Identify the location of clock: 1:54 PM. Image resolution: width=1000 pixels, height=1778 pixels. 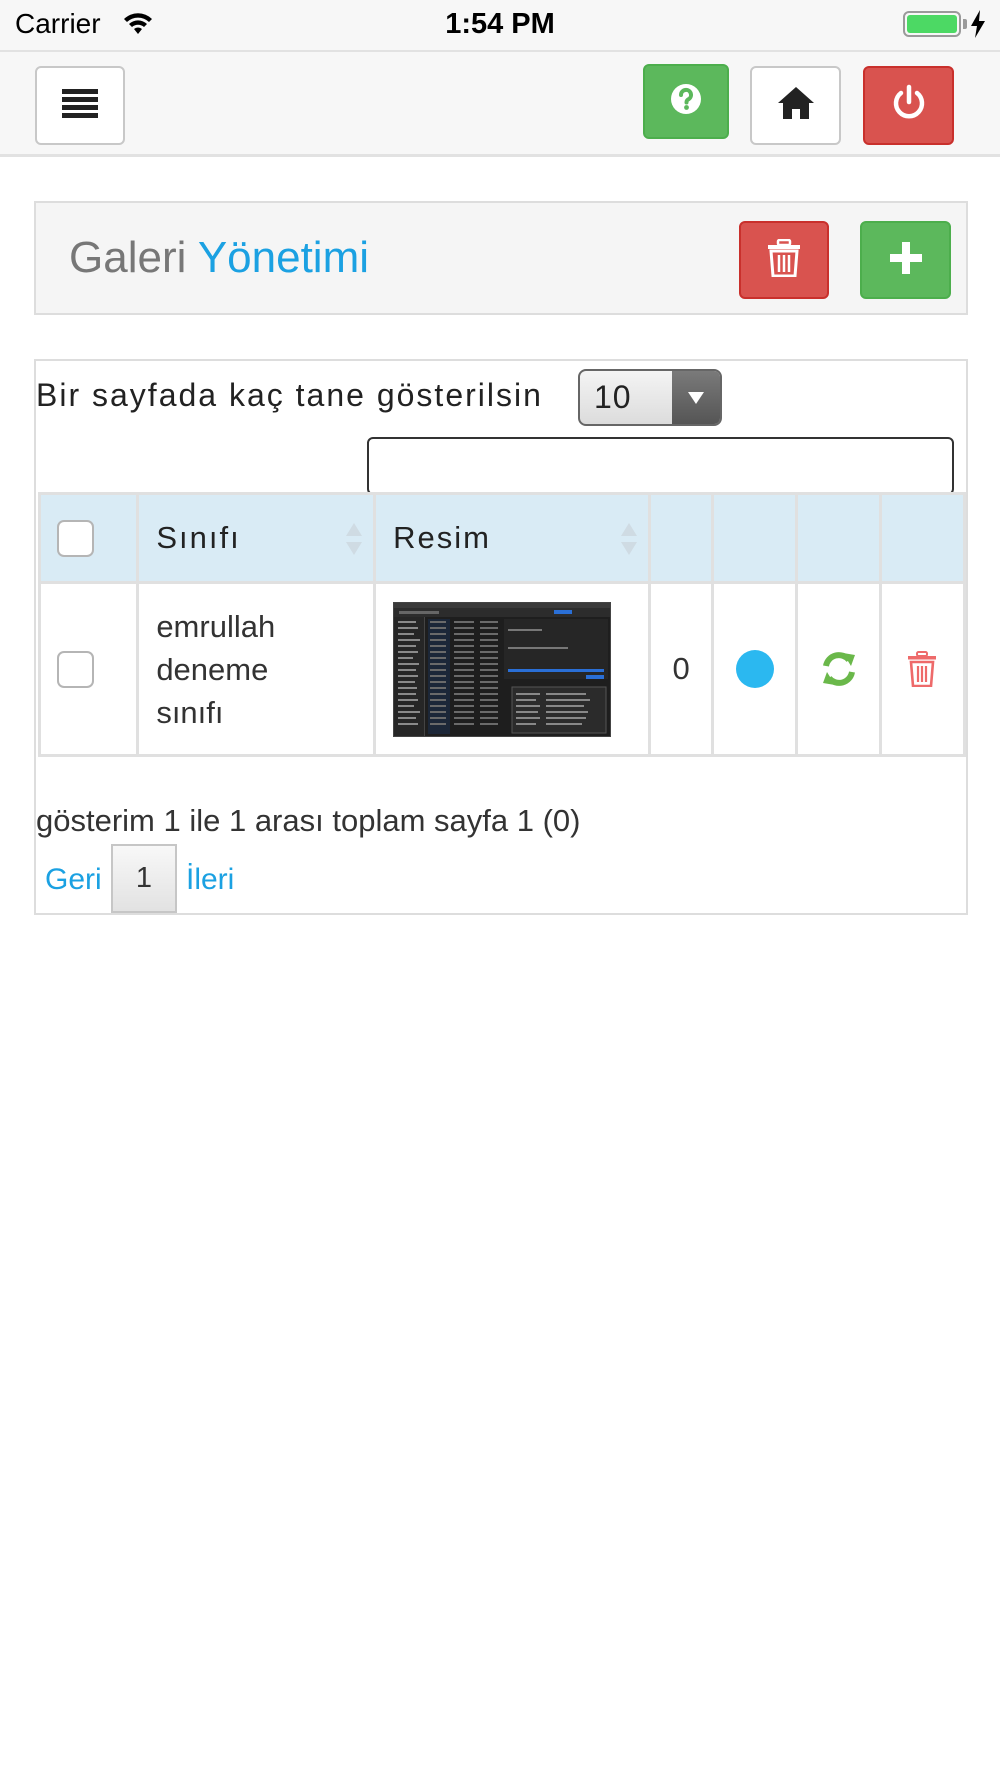
(500, 24).